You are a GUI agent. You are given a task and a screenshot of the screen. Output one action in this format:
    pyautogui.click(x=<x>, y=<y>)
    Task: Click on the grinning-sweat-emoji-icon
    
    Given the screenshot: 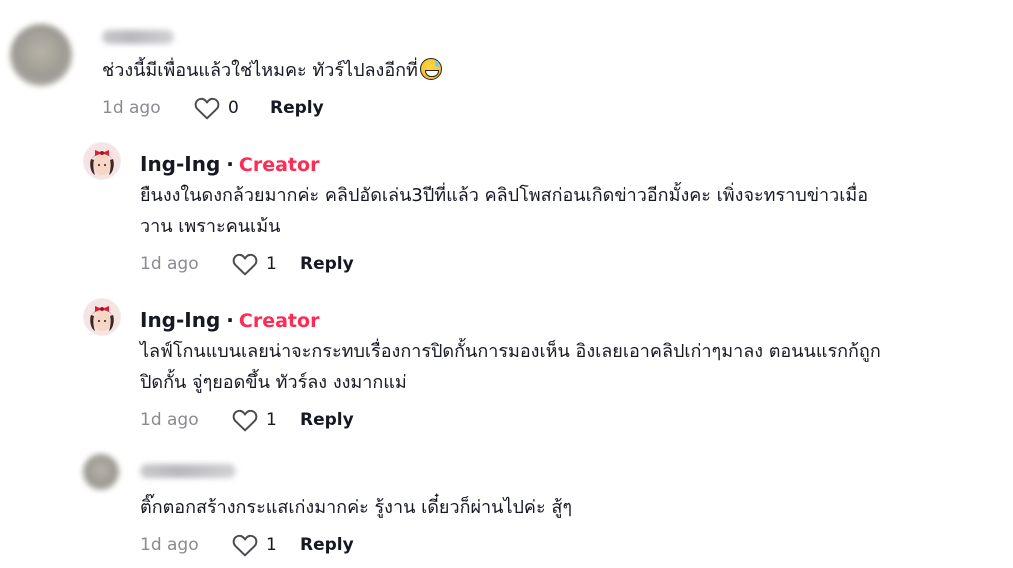 What is the action you would take?
    pyautogui.click(x=430, y=69)
    